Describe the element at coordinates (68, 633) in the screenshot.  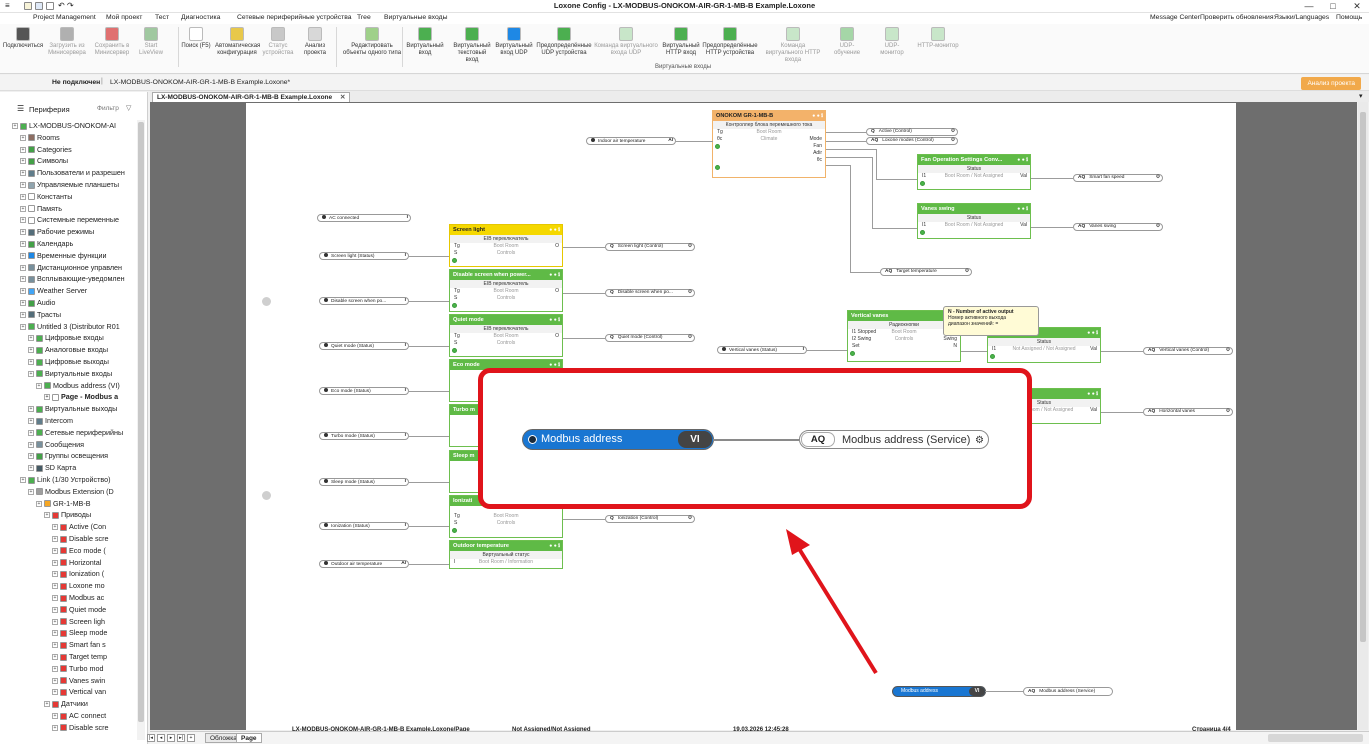
I see `tree-item: + Sleep mode` at that location.